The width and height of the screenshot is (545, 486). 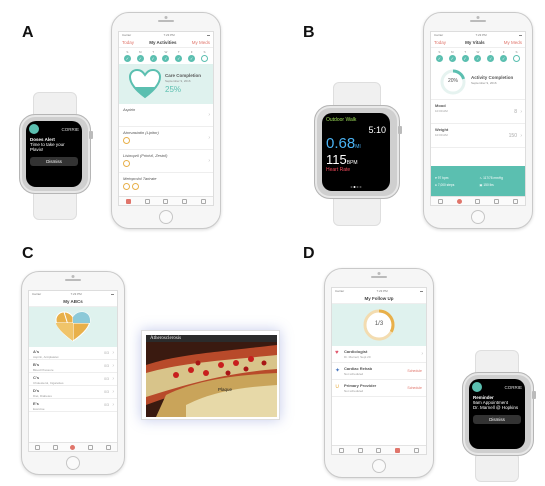 What do you see at coordinates (478, 112) in the screenshot?
I see `vital-row-mood: Mood 10:00 AM 8 ›` at bounding box center [478, 112].